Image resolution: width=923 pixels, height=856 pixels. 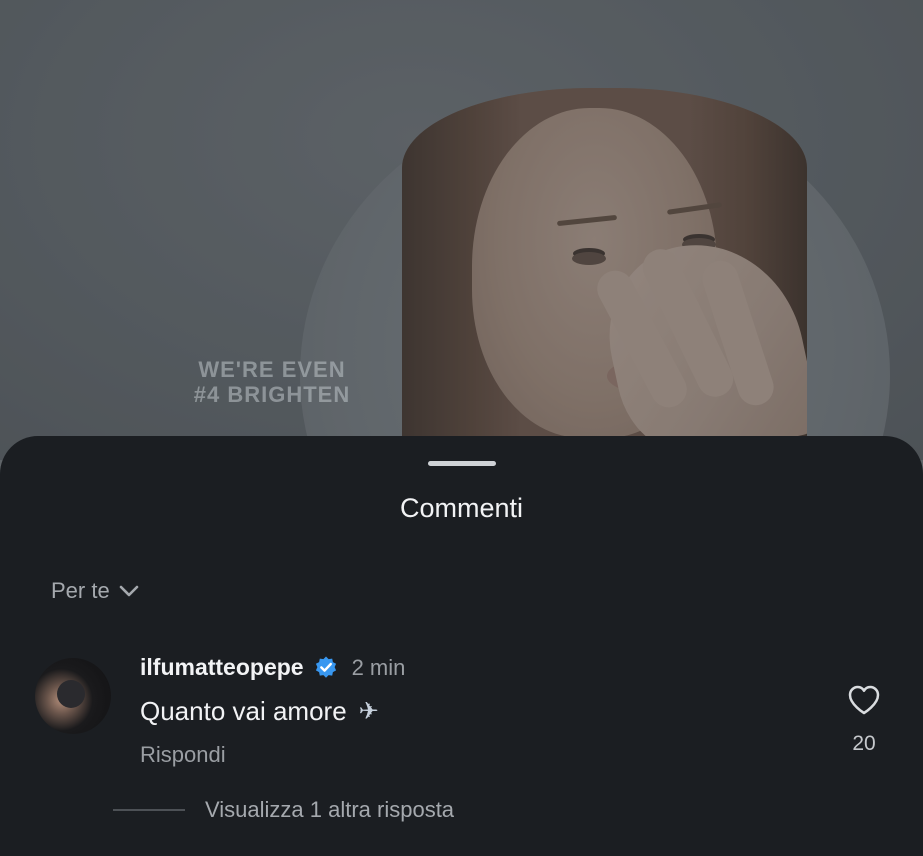 I want to click on like-button, so click(x=864, y=702).